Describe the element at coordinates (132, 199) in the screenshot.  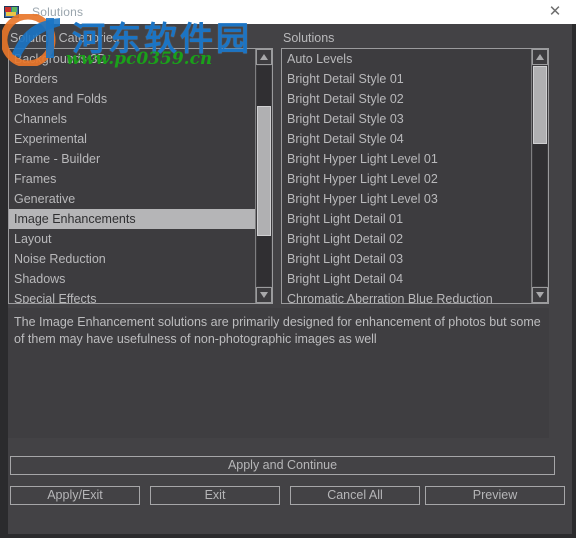
I see `category-item: Generative` at that location.